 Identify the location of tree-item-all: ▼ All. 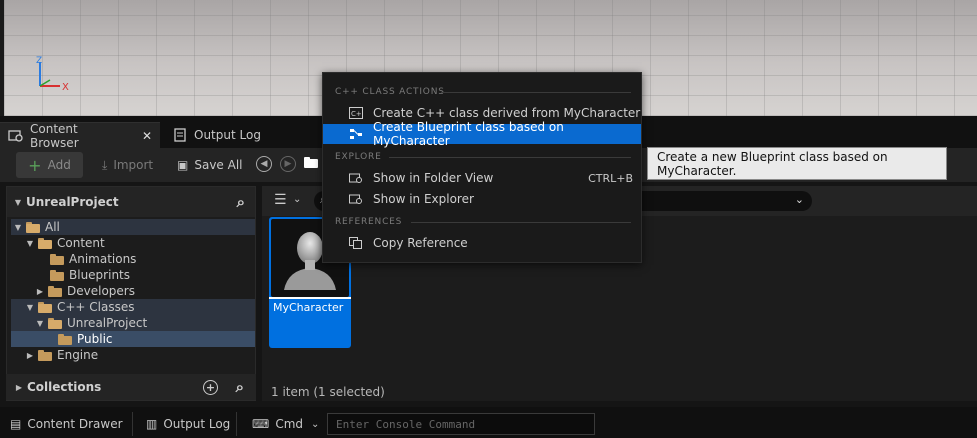
(36, 227).